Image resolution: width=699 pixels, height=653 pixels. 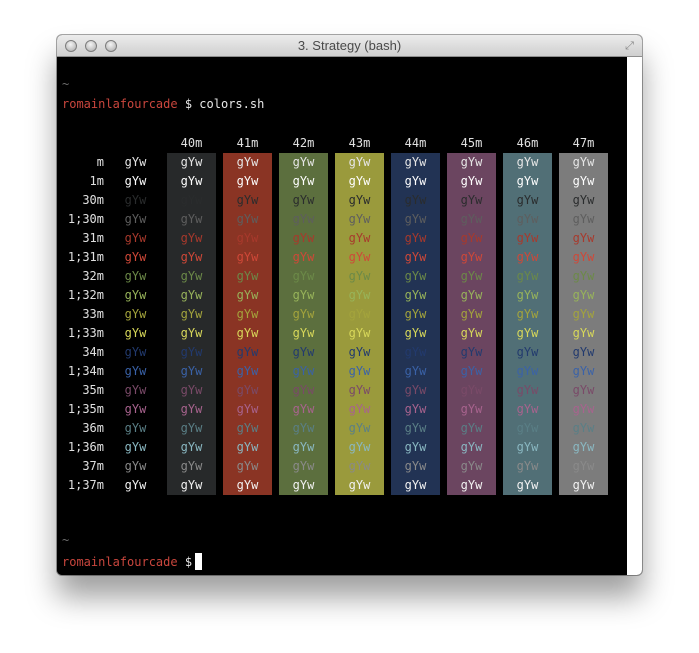 What do you see at coordinates (247, 143) in the screenshot?
I see `column-header-41m: 41m` at bounding box center [247, 143].